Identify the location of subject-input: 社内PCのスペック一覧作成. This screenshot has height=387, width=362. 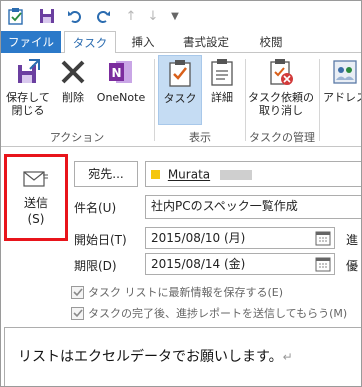
(253, 207).